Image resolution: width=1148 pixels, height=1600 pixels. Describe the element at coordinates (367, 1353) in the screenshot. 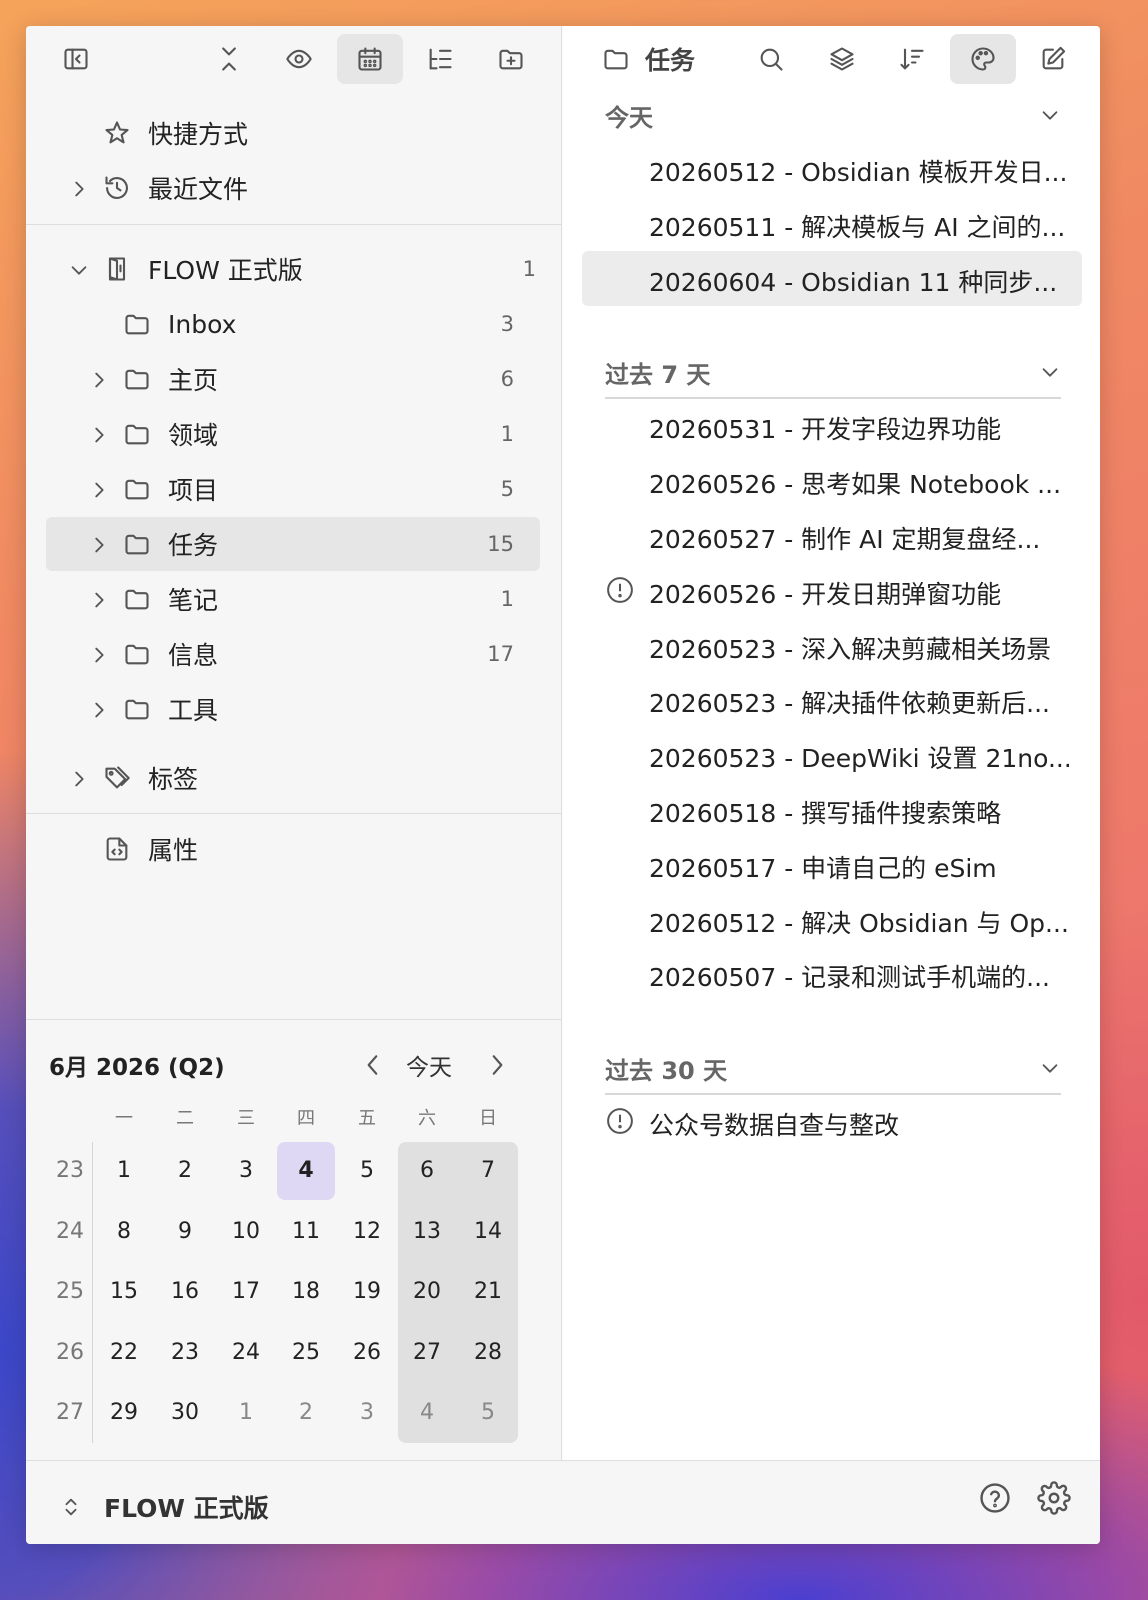

I see `calendar-day: 26` at that location.